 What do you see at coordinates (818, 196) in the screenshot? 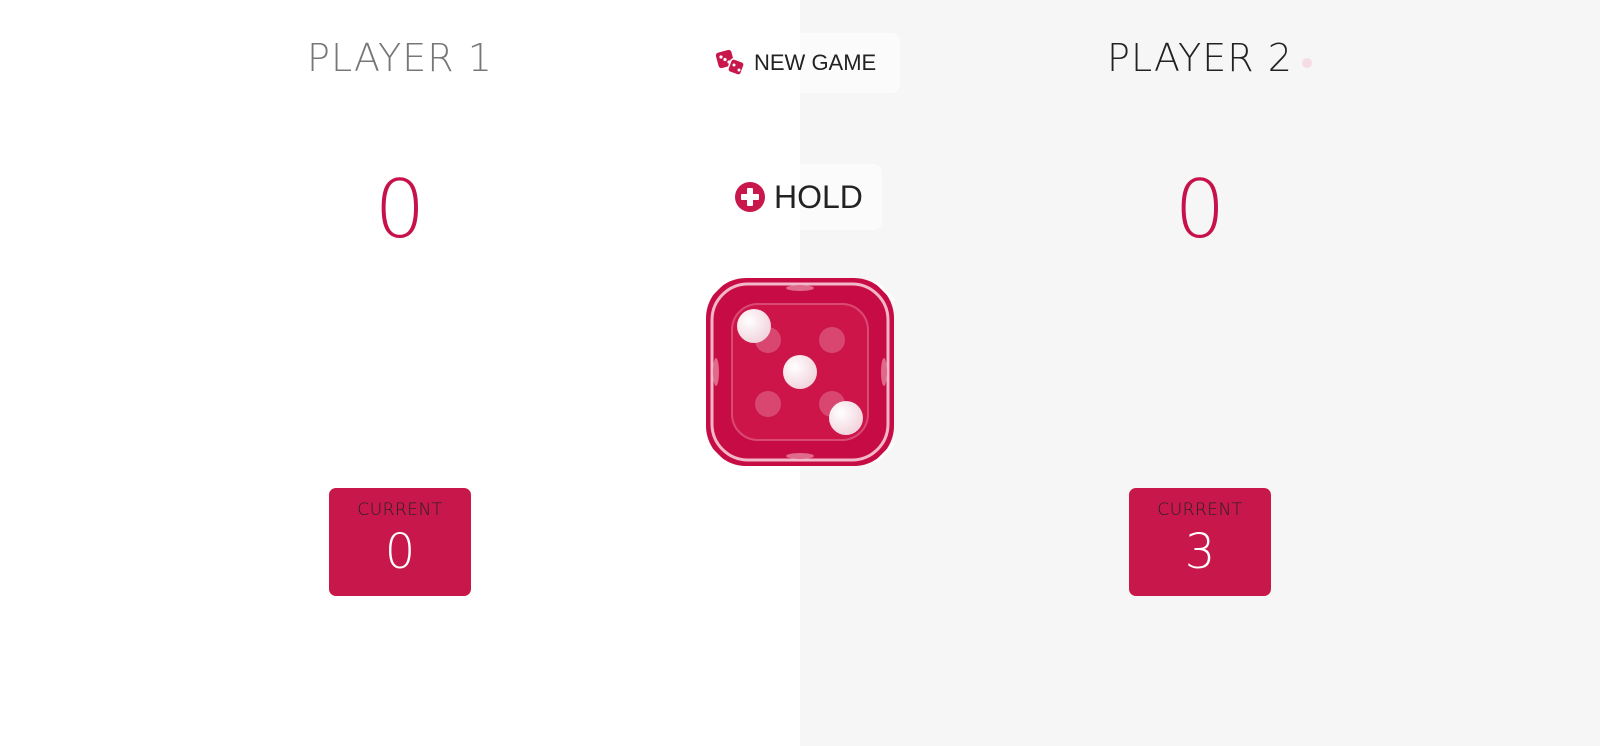
I see `hold-label: HOLD` at bounding box center [818, 196].